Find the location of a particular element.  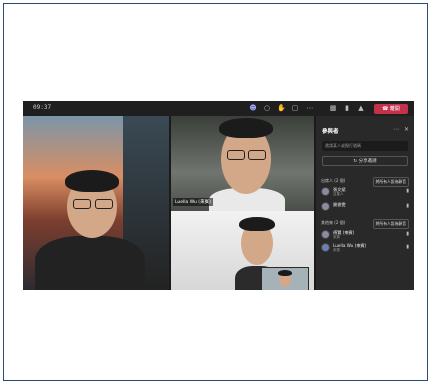

meeting-toolbar: 09:37 ☻ ○ ✋ ▢ ⋯ ▩ ▮ ▲ ☎ 離開 is located at coordinates (218, 108).